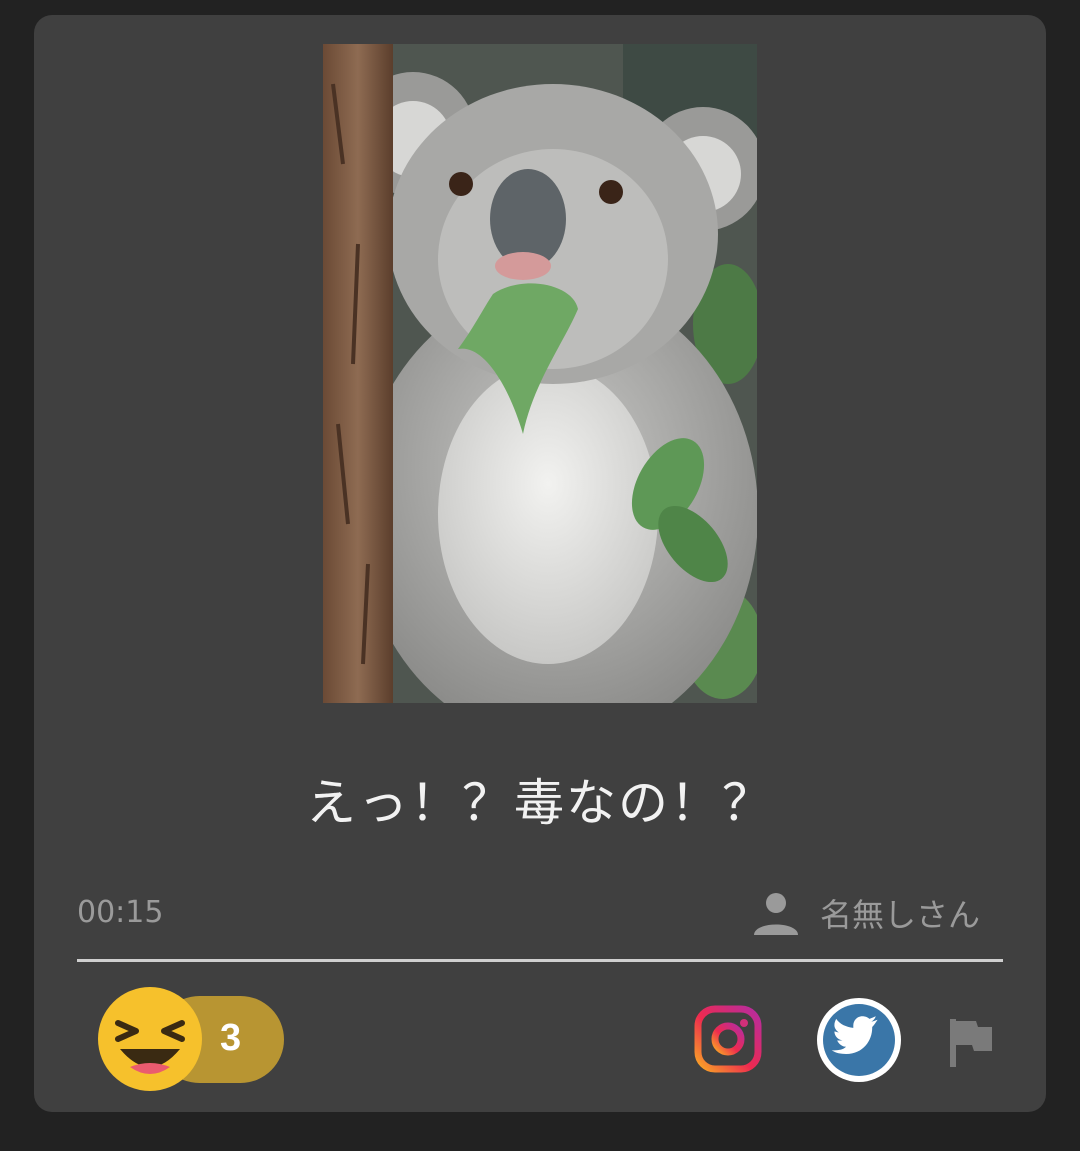 Image resolution: width=1080 pixels, height=1151 pixels. Describe the element at coordinates (540, 803) in the screenshot. I see `post-caption: えっ！？毒なの！？` at that location.